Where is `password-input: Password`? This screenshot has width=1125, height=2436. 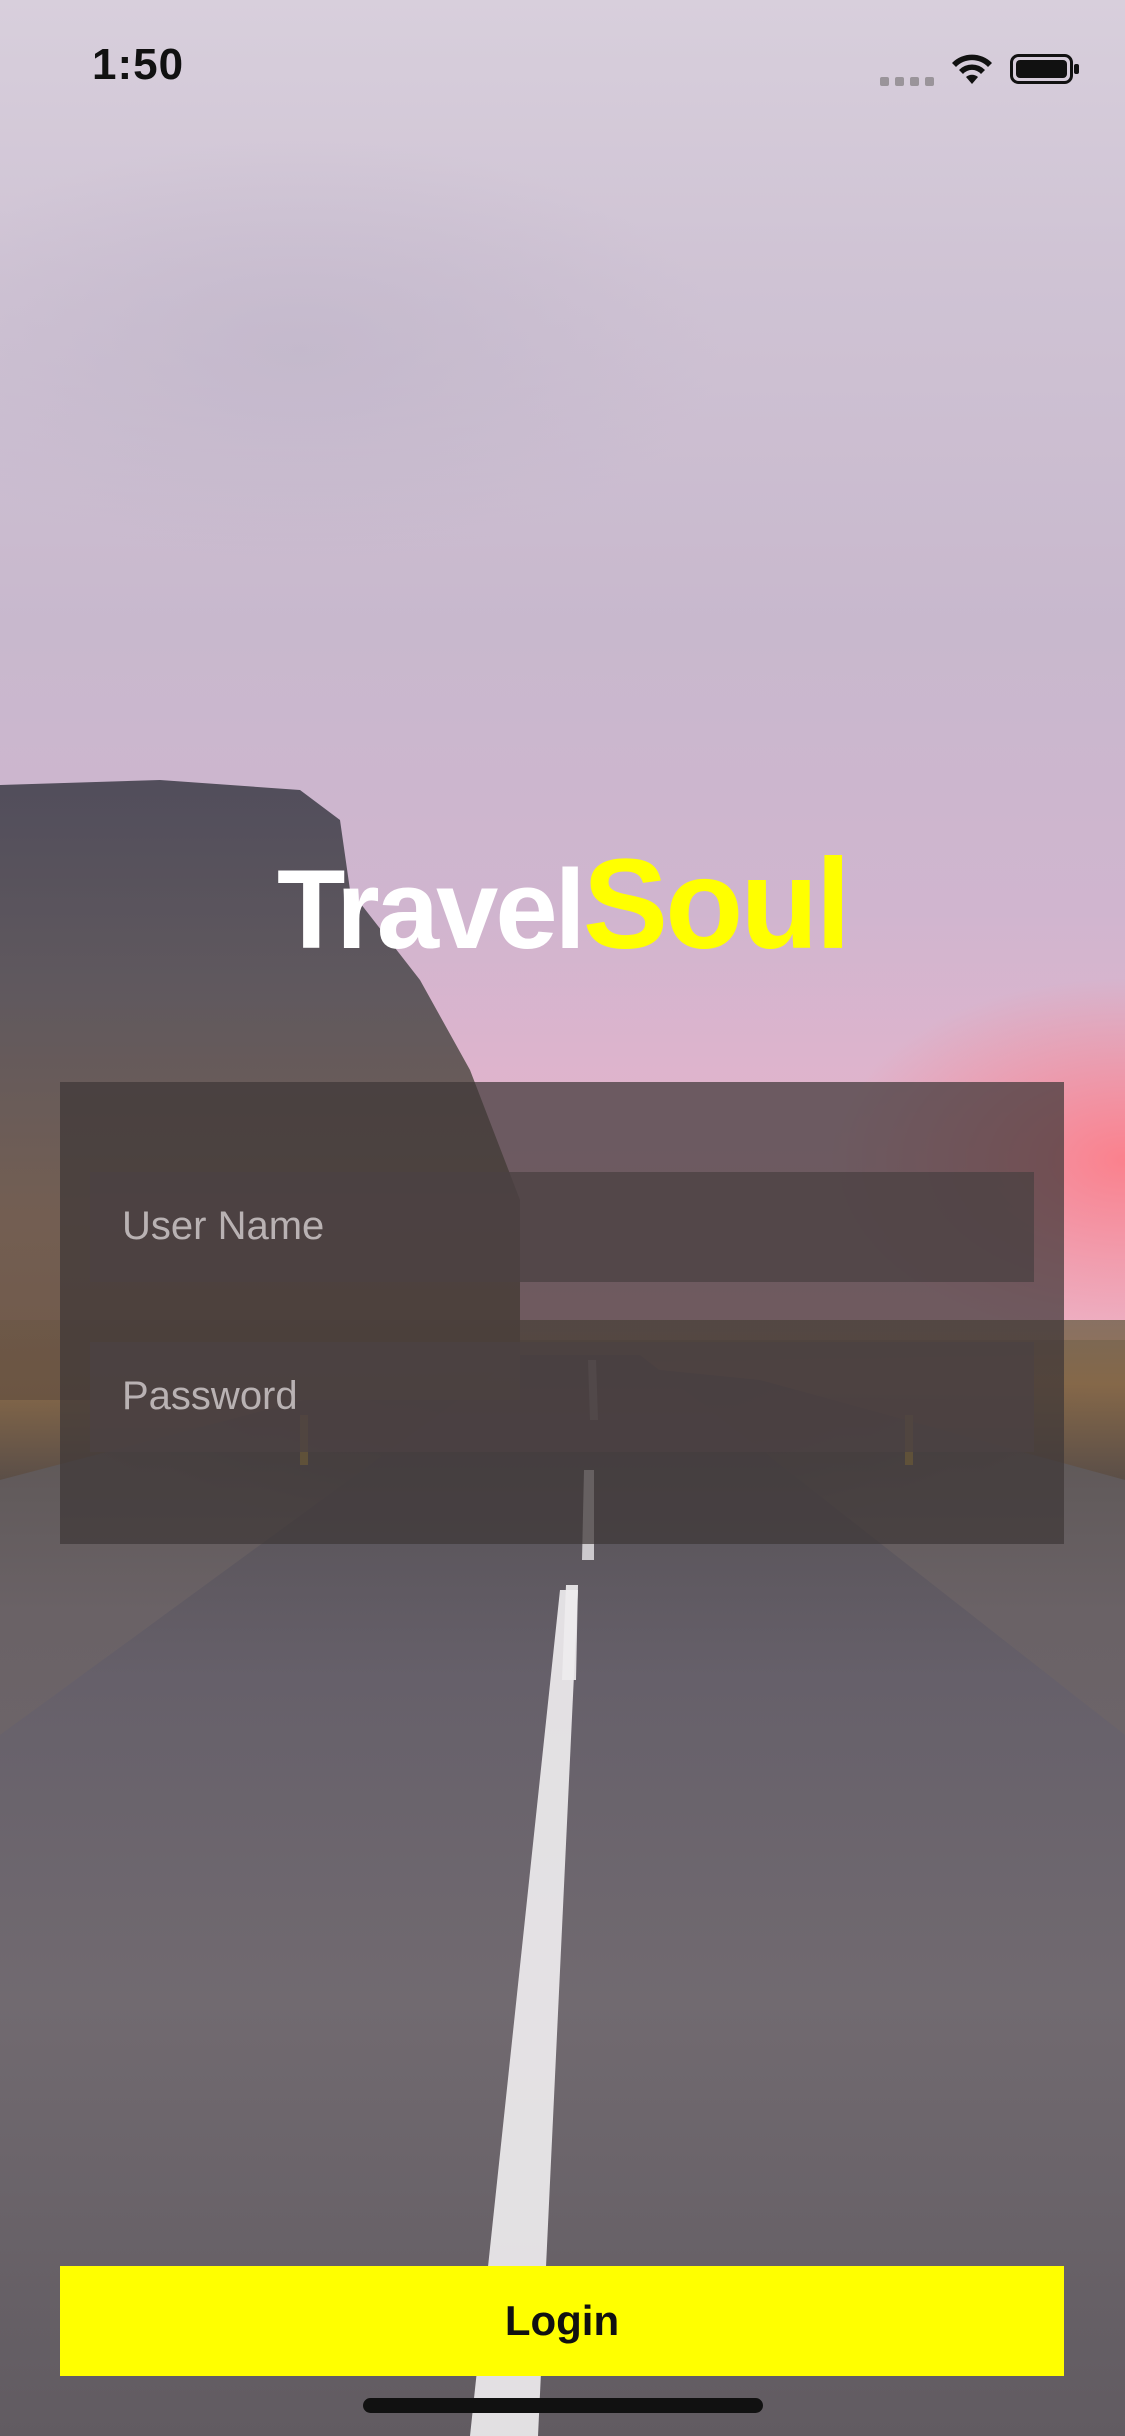
password-input: Password is located at coordinates (562, 1397).